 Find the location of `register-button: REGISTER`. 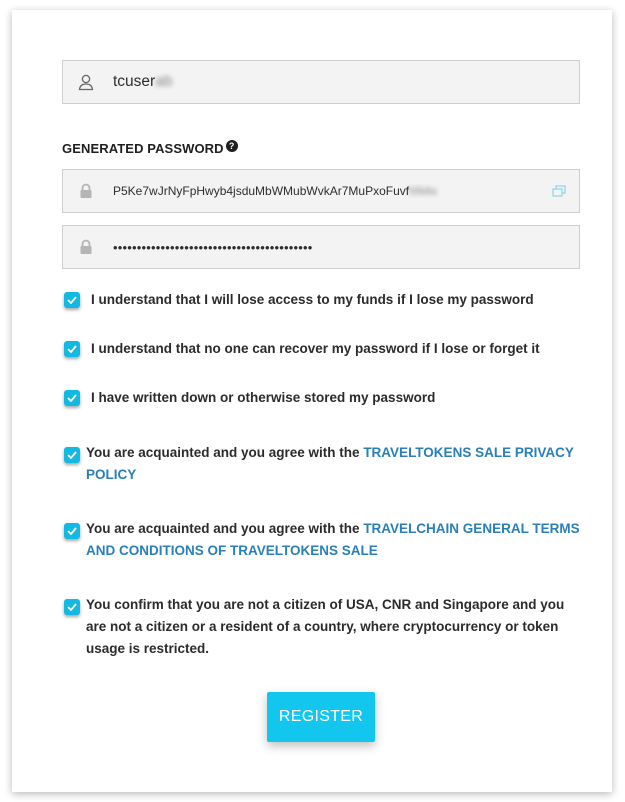

register-button: REGISTER is located at coordinates (321, 717).